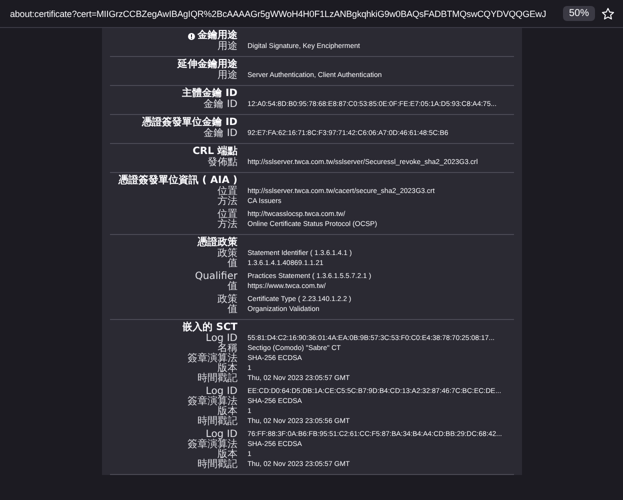  What do you see at coordinates (210, 94) in the screenshot?
I see `section-title: 主體金鑰 ID` at bounding box center [210, 94].